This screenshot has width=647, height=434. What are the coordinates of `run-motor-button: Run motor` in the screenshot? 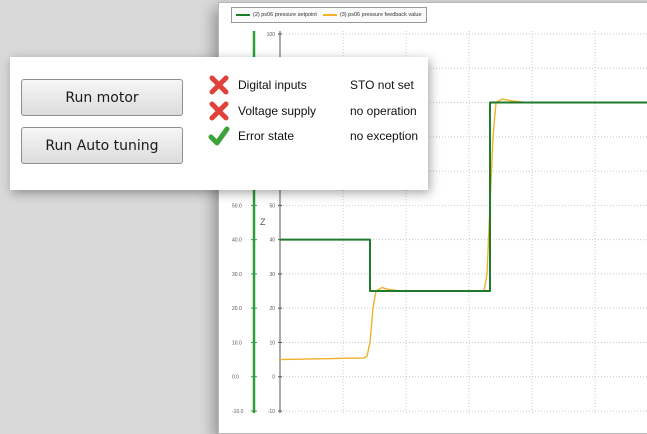 It's located at (102, 97).